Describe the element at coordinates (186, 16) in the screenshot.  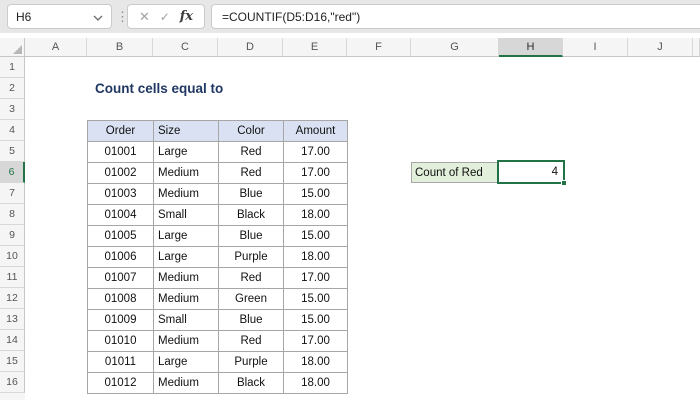
I see `insert-function-icon: fx` at that location.